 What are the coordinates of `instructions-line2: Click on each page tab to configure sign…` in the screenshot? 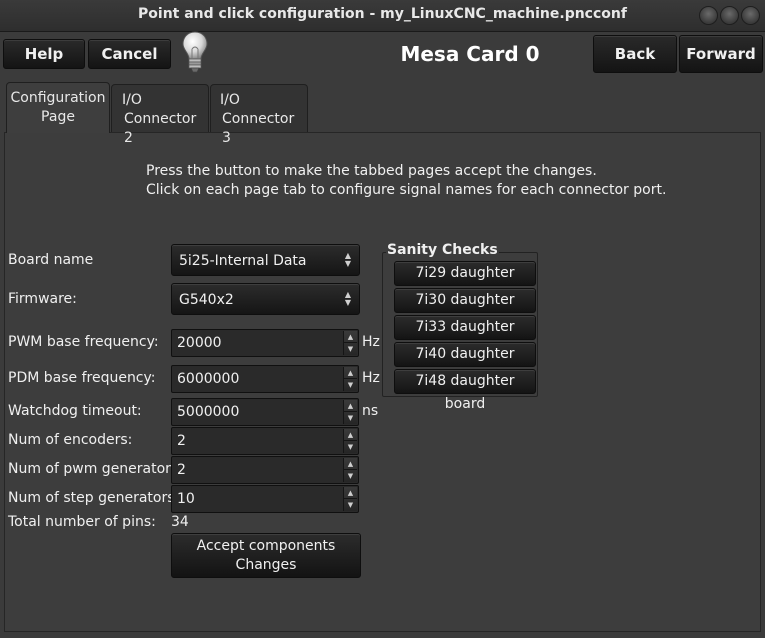 It's located at (406, 190).